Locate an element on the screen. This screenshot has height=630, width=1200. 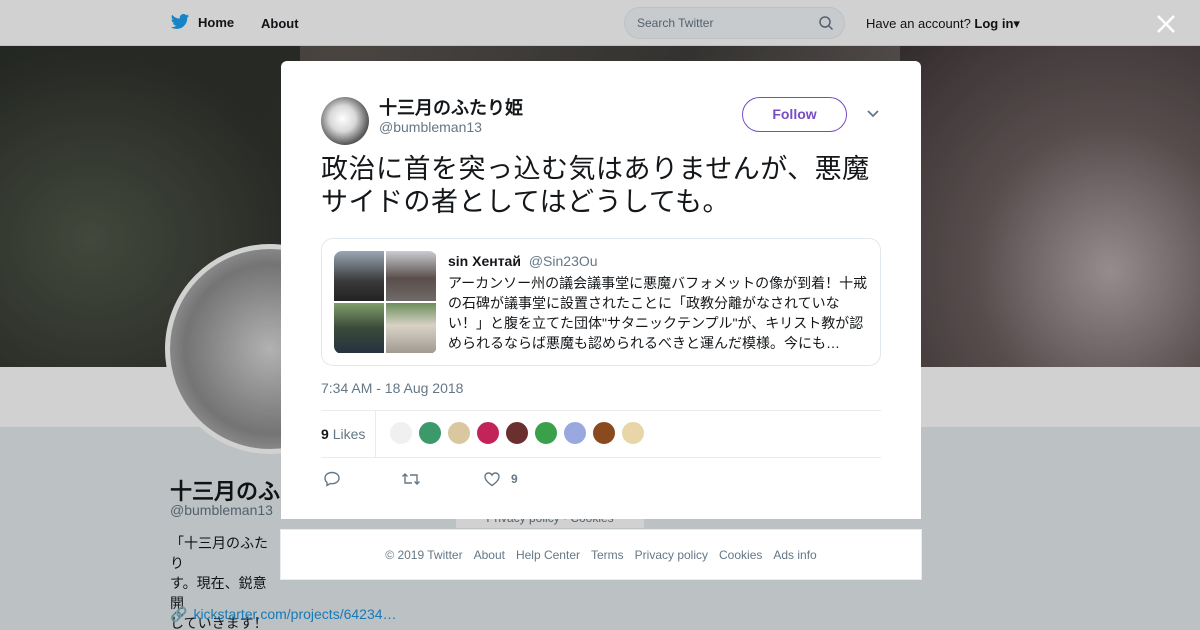
retweet-icon is located at coordinates (411, 479).